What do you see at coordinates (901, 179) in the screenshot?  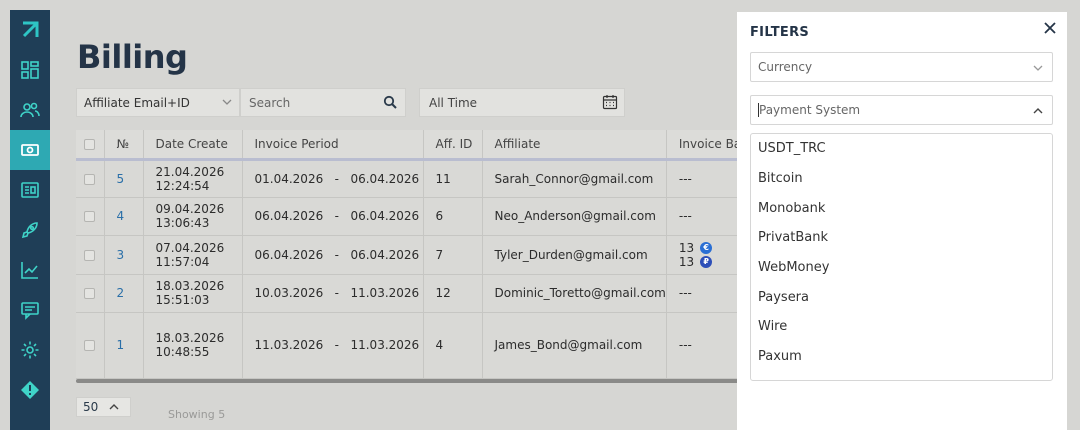 I see `dropdown-option: Bitcoin` at bounding box center [901, 179].